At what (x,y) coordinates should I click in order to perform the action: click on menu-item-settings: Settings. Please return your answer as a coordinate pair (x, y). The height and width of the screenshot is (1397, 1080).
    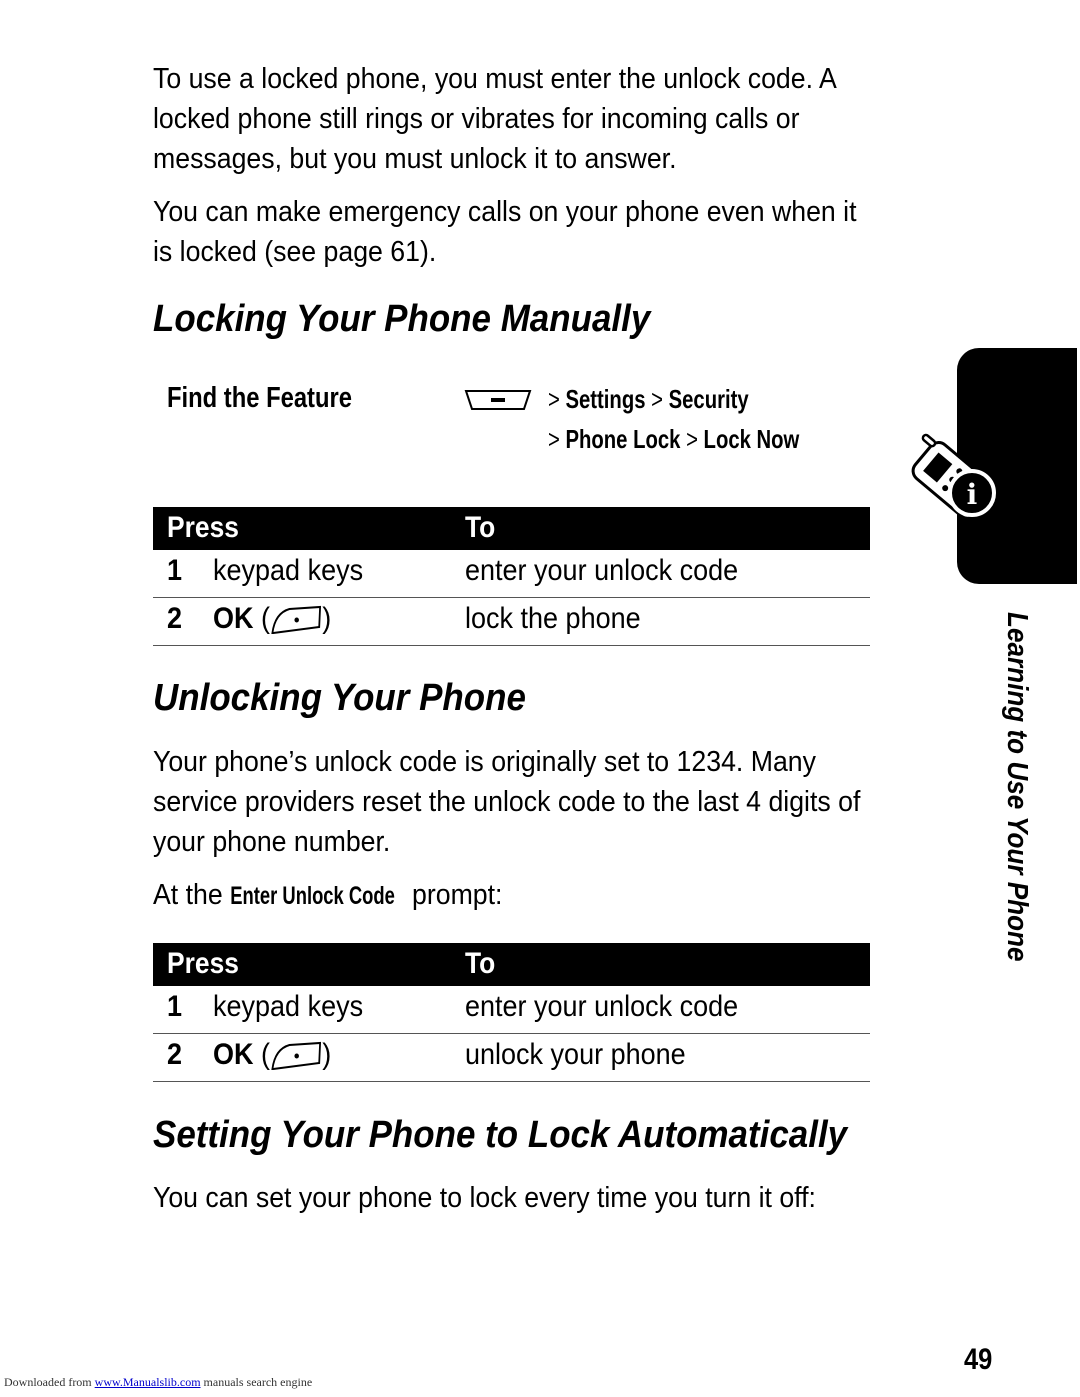
    Looking at the image, I should click on (605, 399).